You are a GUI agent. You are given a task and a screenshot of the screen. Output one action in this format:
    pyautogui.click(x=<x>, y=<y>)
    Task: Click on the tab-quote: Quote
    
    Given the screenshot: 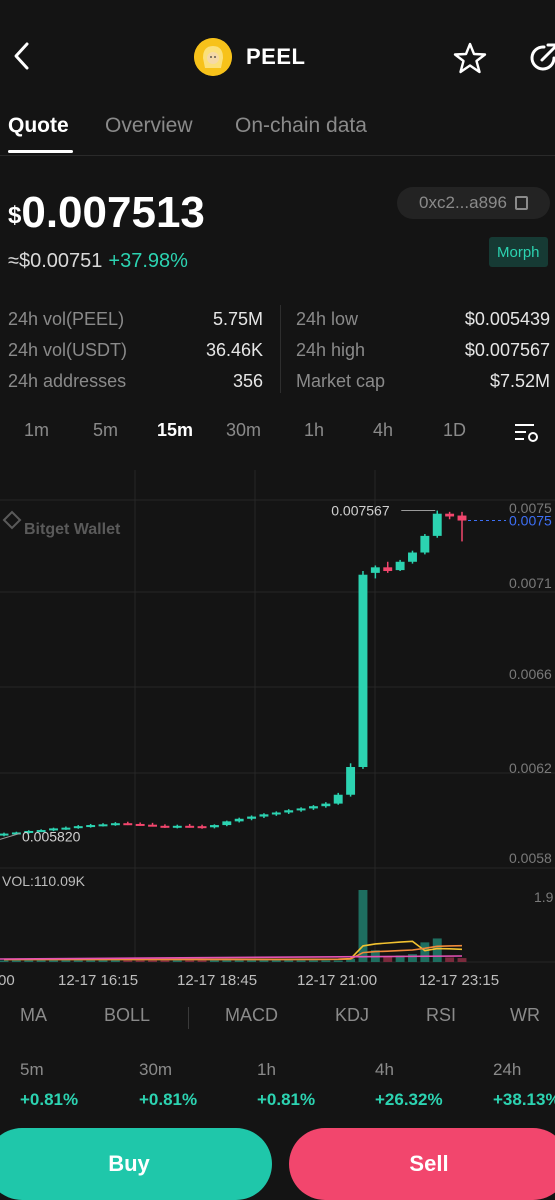 What is the action you would take?
    pyautogui.click(x=38, y=126)
    